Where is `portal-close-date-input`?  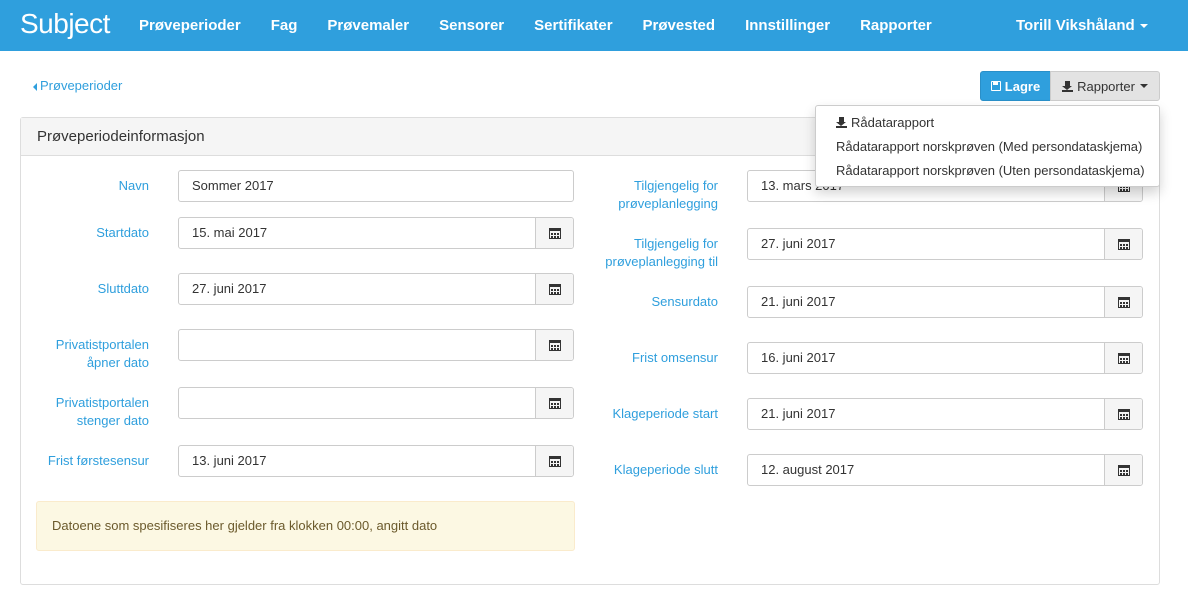
portal-close-date-input is located at coordinates (376, 403).